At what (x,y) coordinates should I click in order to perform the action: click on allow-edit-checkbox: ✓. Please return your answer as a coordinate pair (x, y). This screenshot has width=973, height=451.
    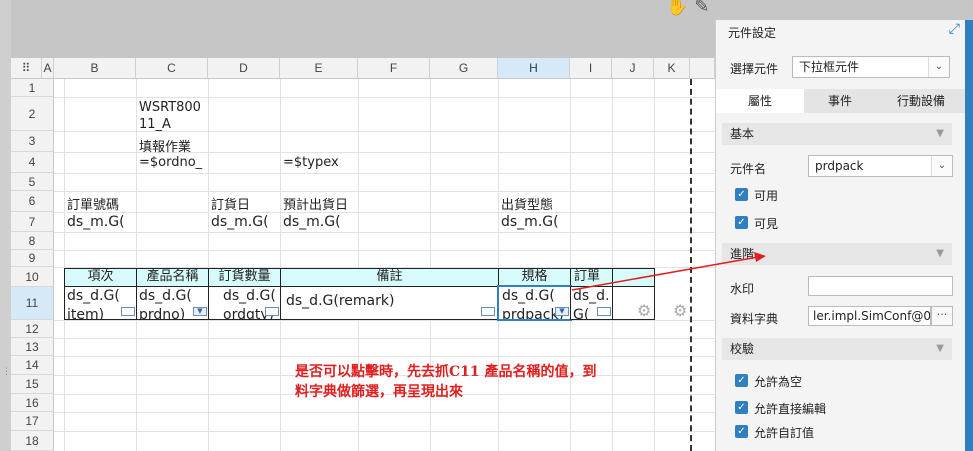
    Looking at the image, I should click on (741, 407).